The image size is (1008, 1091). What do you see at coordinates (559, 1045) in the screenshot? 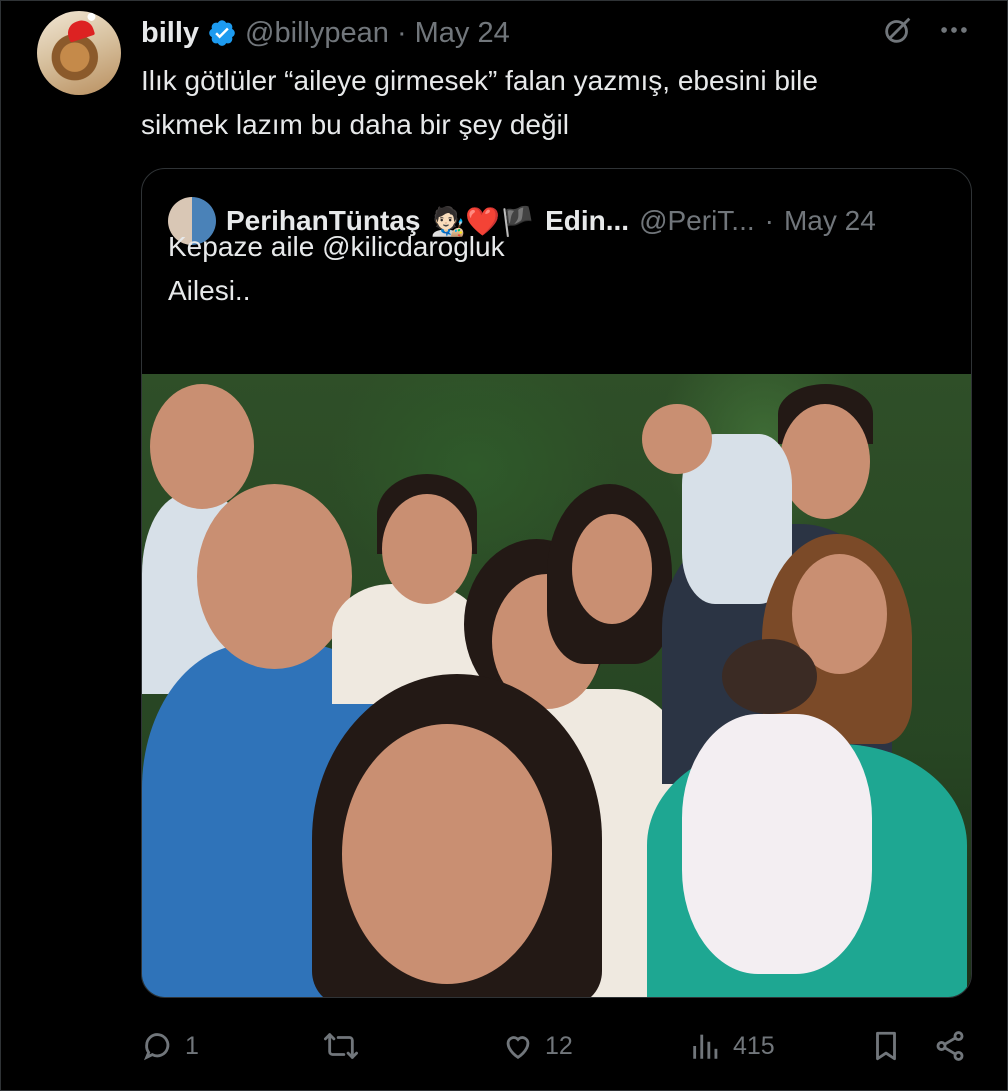
I see `like-count: 12` at bounding box center [559, 1045].